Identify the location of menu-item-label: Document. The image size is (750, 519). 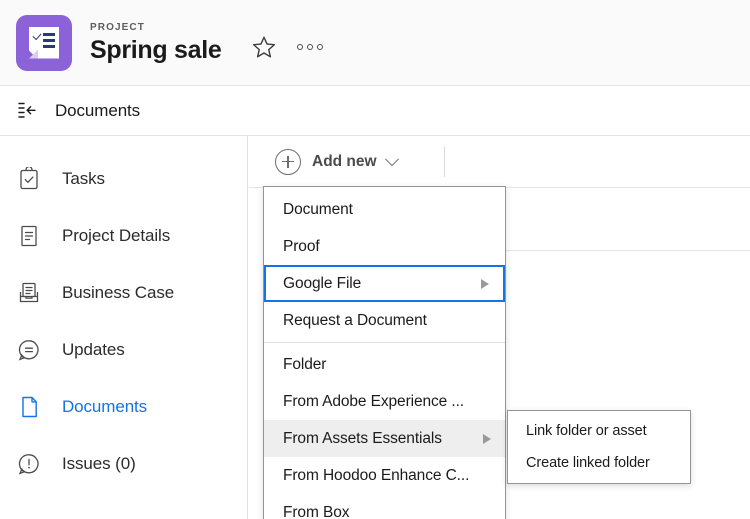
(318, 209).